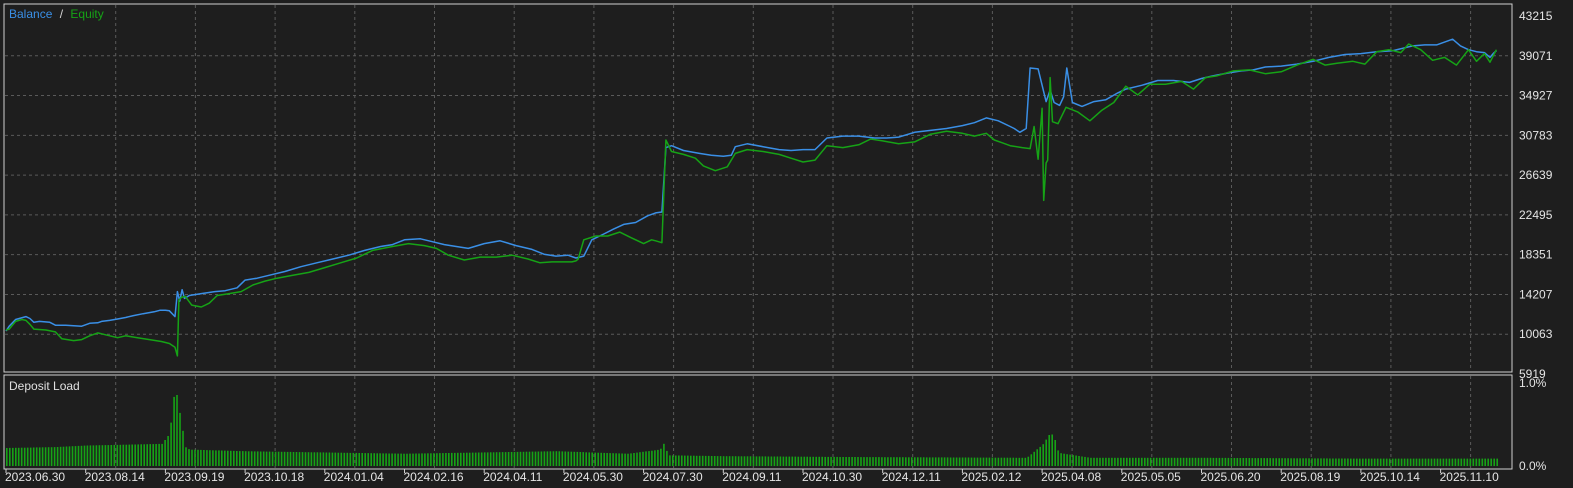 Image resolution: width=1573 pixels, height=488 pixels. What do you see at coordinates (86, 14) in the screenshot?
I see `legend-equity-label: Equity` at bounding box center [86, 14].